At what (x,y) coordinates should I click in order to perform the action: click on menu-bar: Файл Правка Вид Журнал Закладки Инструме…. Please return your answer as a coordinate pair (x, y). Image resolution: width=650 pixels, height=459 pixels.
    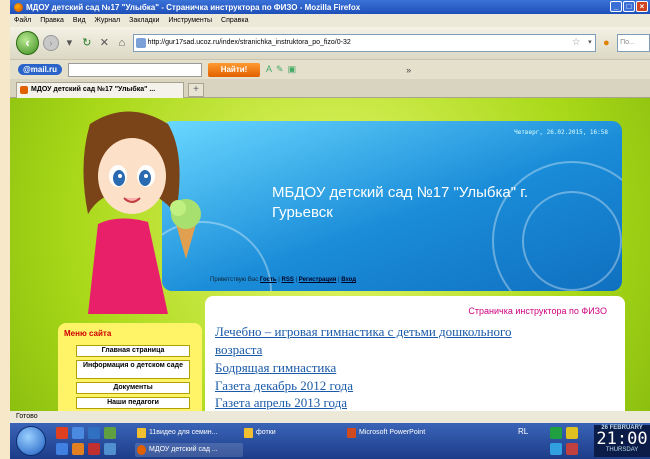
    Looking at the image, I should click on (330, 20).